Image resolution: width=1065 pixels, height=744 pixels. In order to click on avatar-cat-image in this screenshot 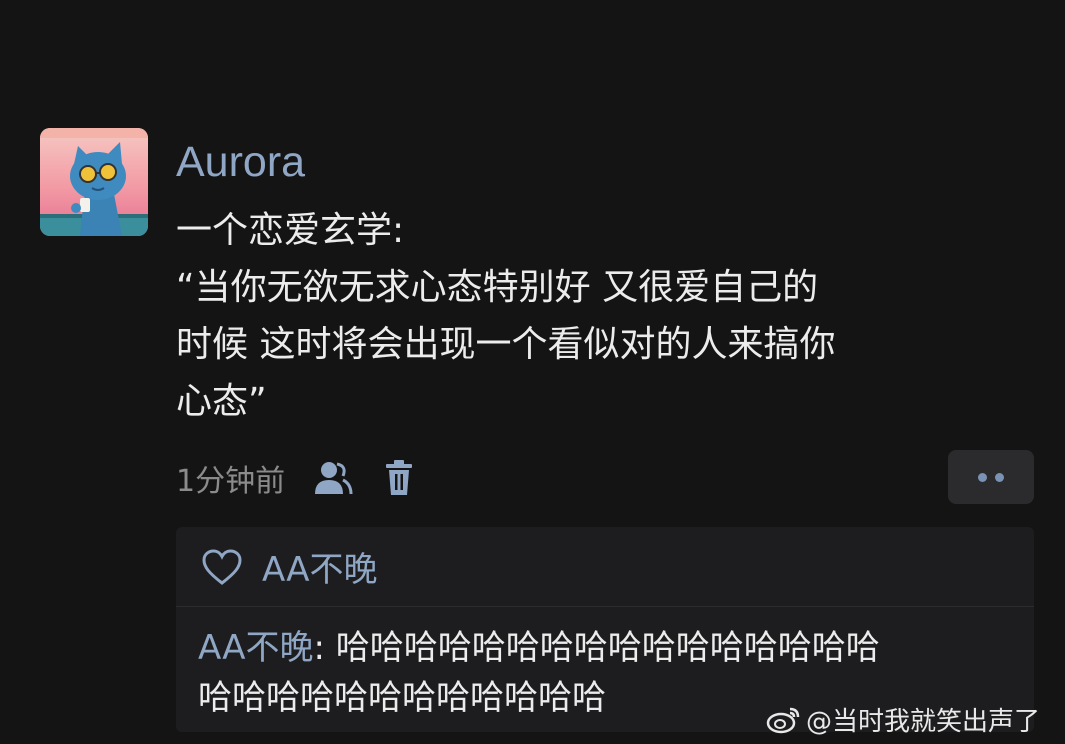, I will do `click(94, 182)`.